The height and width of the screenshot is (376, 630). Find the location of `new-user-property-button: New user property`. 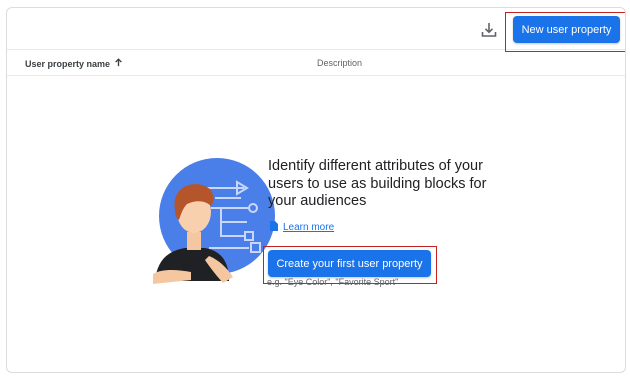

new-user-property-button: New user property is located at coordinates (566, 29).